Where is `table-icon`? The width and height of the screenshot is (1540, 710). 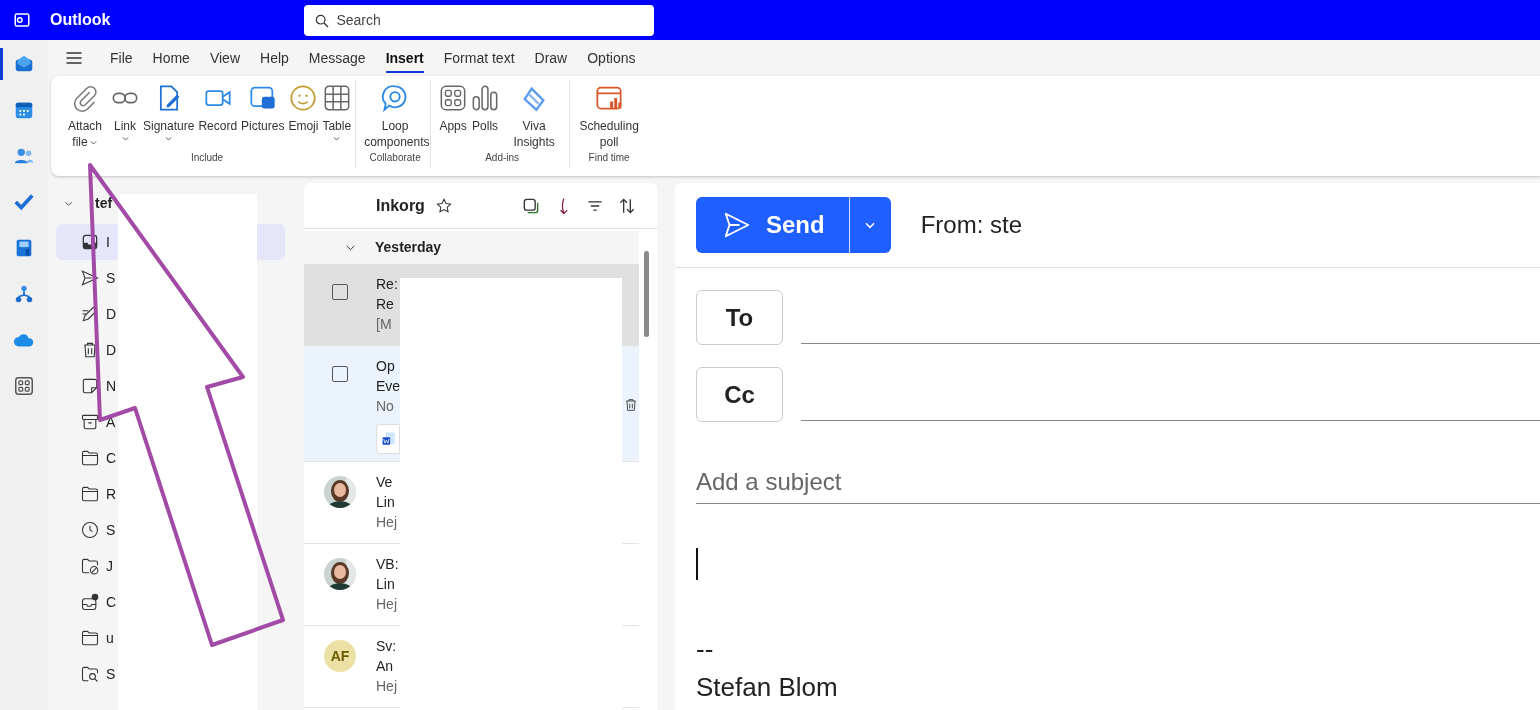 table-icon is located at coordinates (336, 98).